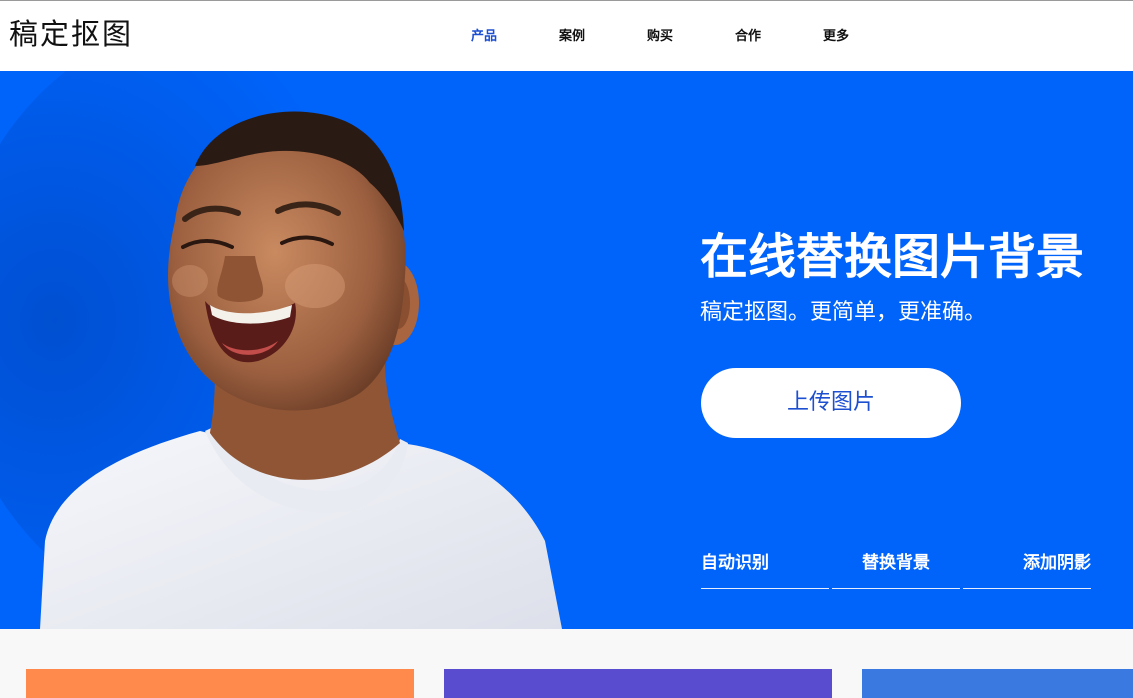 The image size is (1133, 698). I want to click on feature-tab-label: 添加阴影, so click(1057, 563).